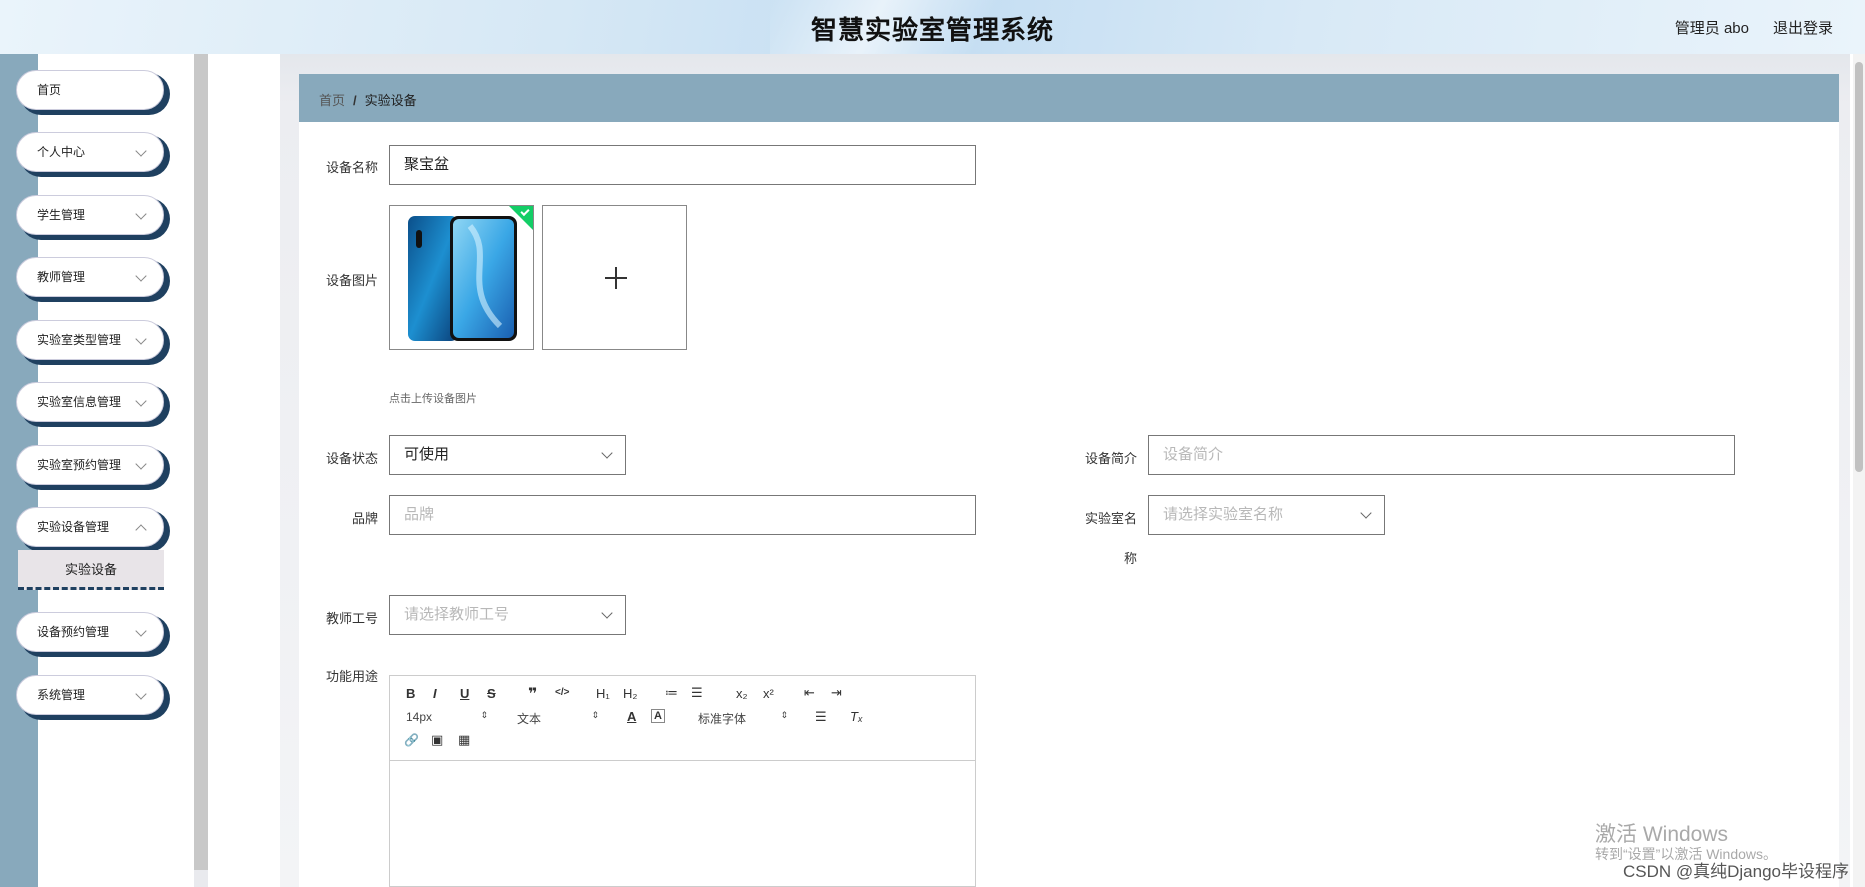 The width and height of the screenshot is (1865, 887). Describe the element at coordinates (90, 695) in the screenshot. I see `sidebar-item-system-management: 系统管理` at that location.